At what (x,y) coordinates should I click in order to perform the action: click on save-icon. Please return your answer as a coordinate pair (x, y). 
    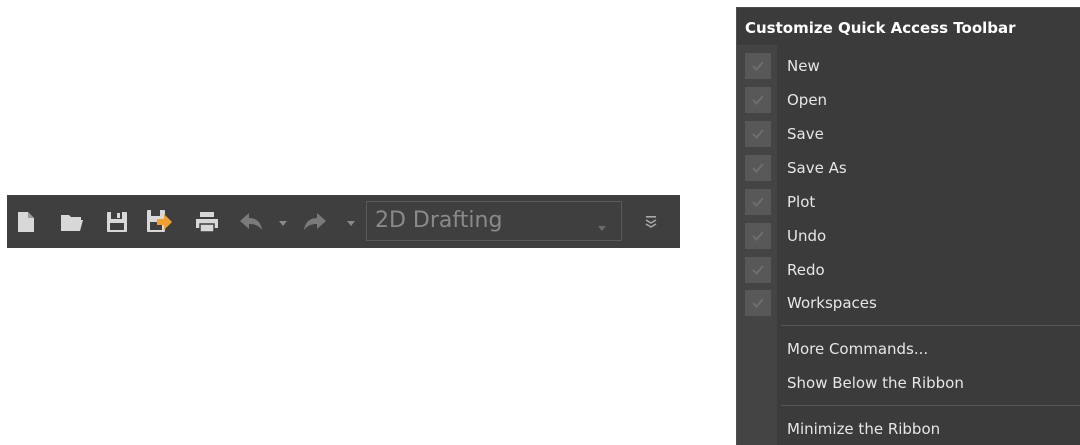
    Looking at the image, I should click on (117, 222).